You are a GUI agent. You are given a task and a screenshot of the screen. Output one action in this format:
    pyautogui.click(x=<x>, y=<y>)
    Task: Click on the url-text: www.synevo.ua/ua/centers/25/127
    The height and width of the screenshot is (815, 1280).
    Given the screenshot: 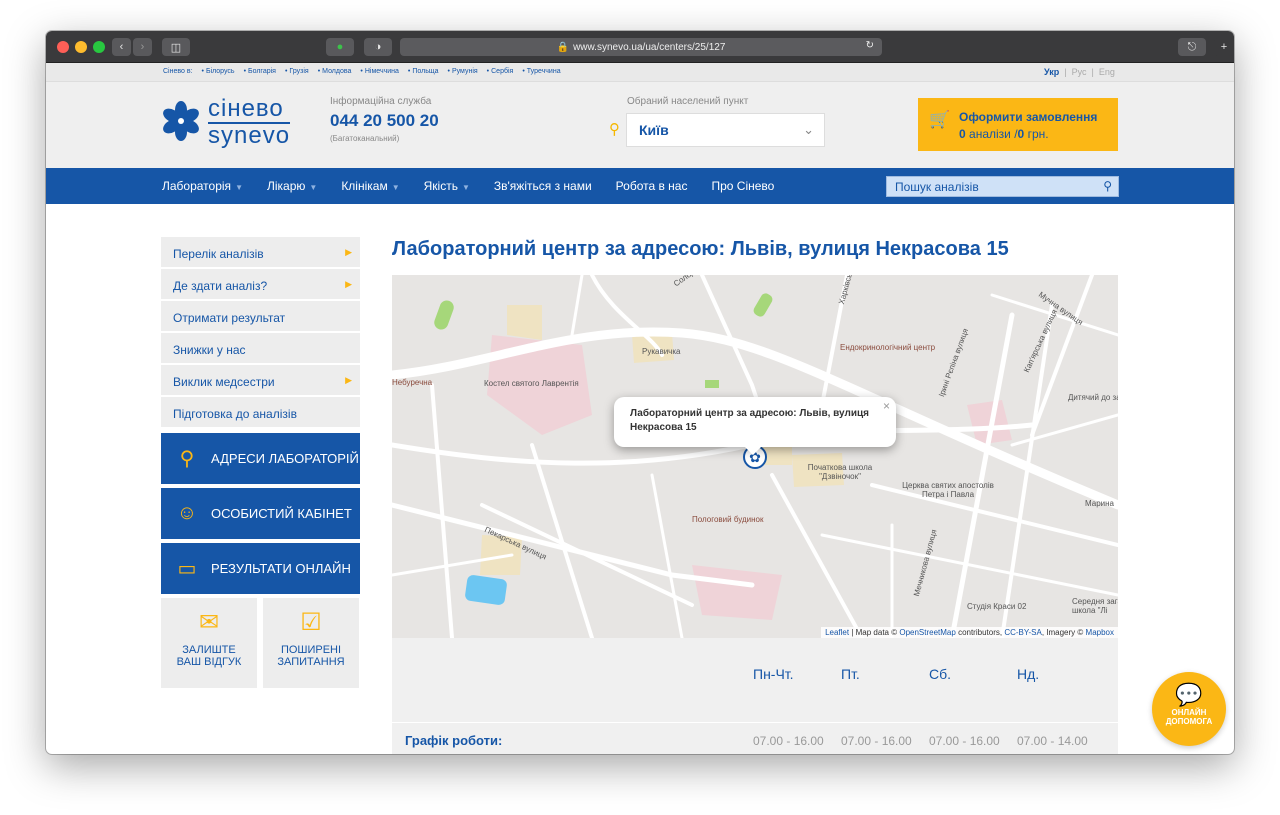 What is the action you would take?
    pyautogui.click(x=649, y=47)
    